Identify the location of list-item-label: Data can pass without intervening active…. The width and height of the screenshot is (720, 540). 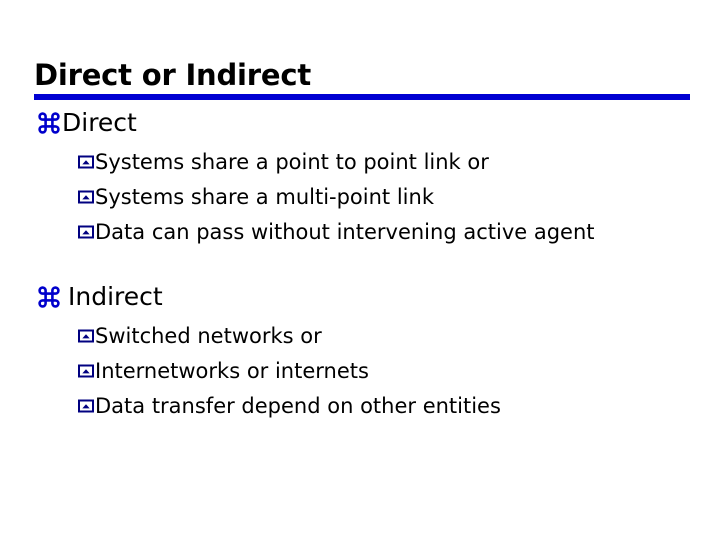
(345, 232).